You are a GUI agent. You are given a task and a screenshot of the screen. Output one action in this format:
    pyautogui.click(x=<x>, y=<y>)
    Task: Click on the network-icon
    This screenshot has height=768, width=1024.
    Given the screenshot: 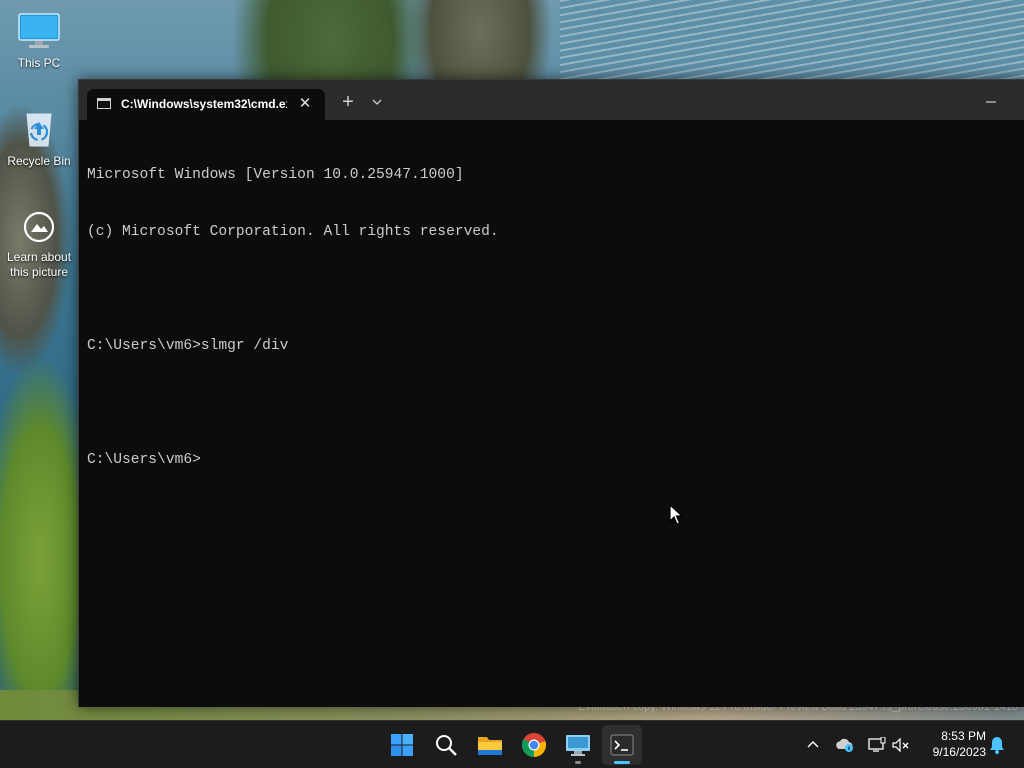 What is the action you would take?
    pyautogui.click(x=877, y=744)
    